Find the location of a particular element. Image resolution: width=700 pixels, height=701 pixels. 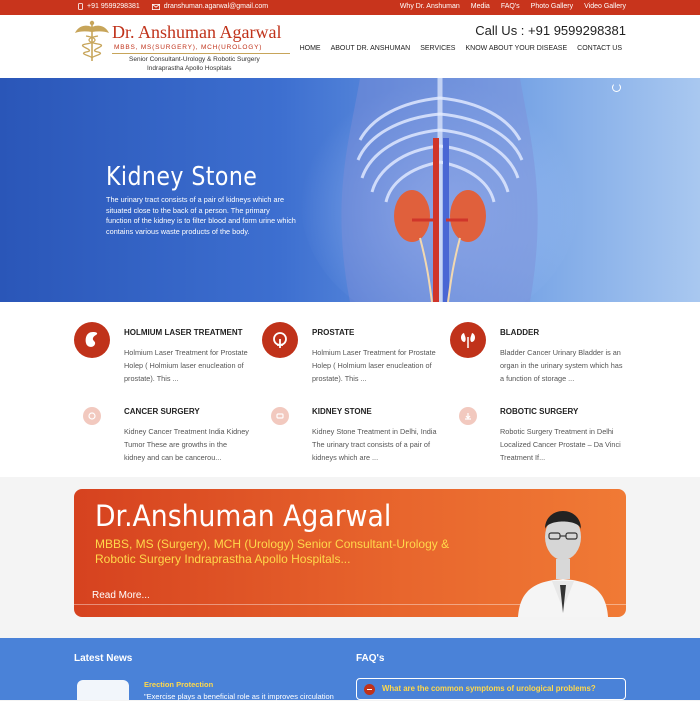

collapse-icon is located at coordinates (369, 689).